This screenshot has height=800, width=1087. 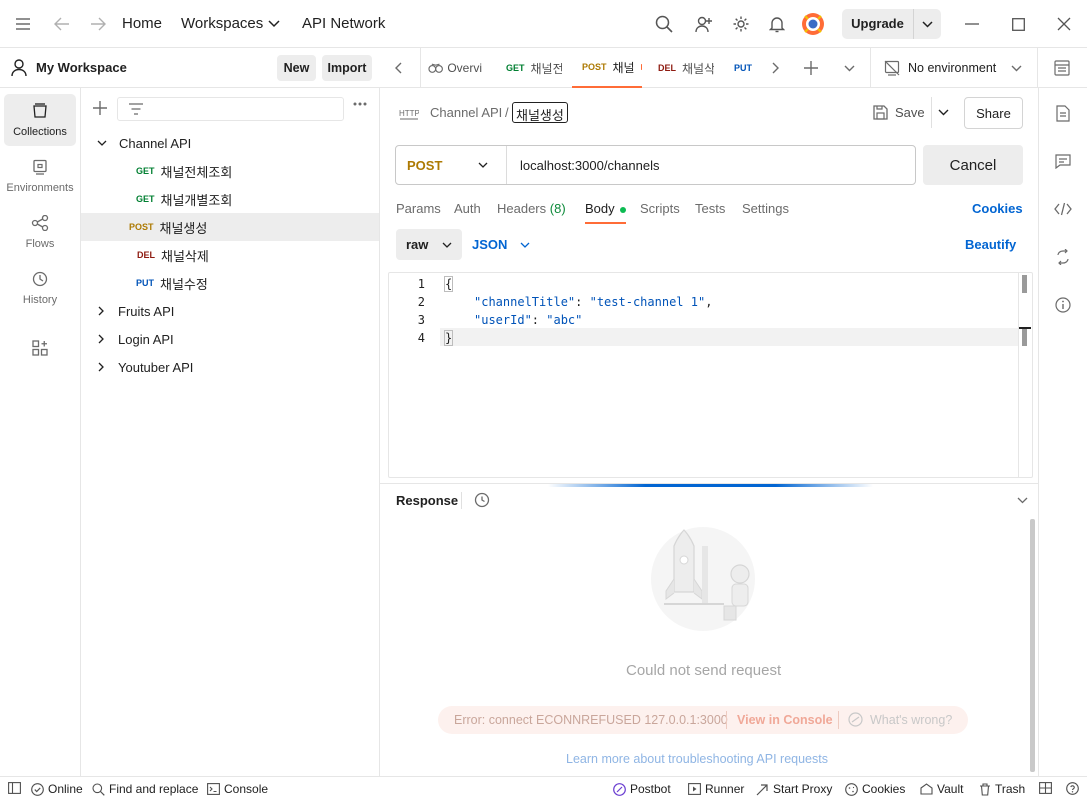 I want to click on tab-scripts: Scripts, so click(x=660, y=208).